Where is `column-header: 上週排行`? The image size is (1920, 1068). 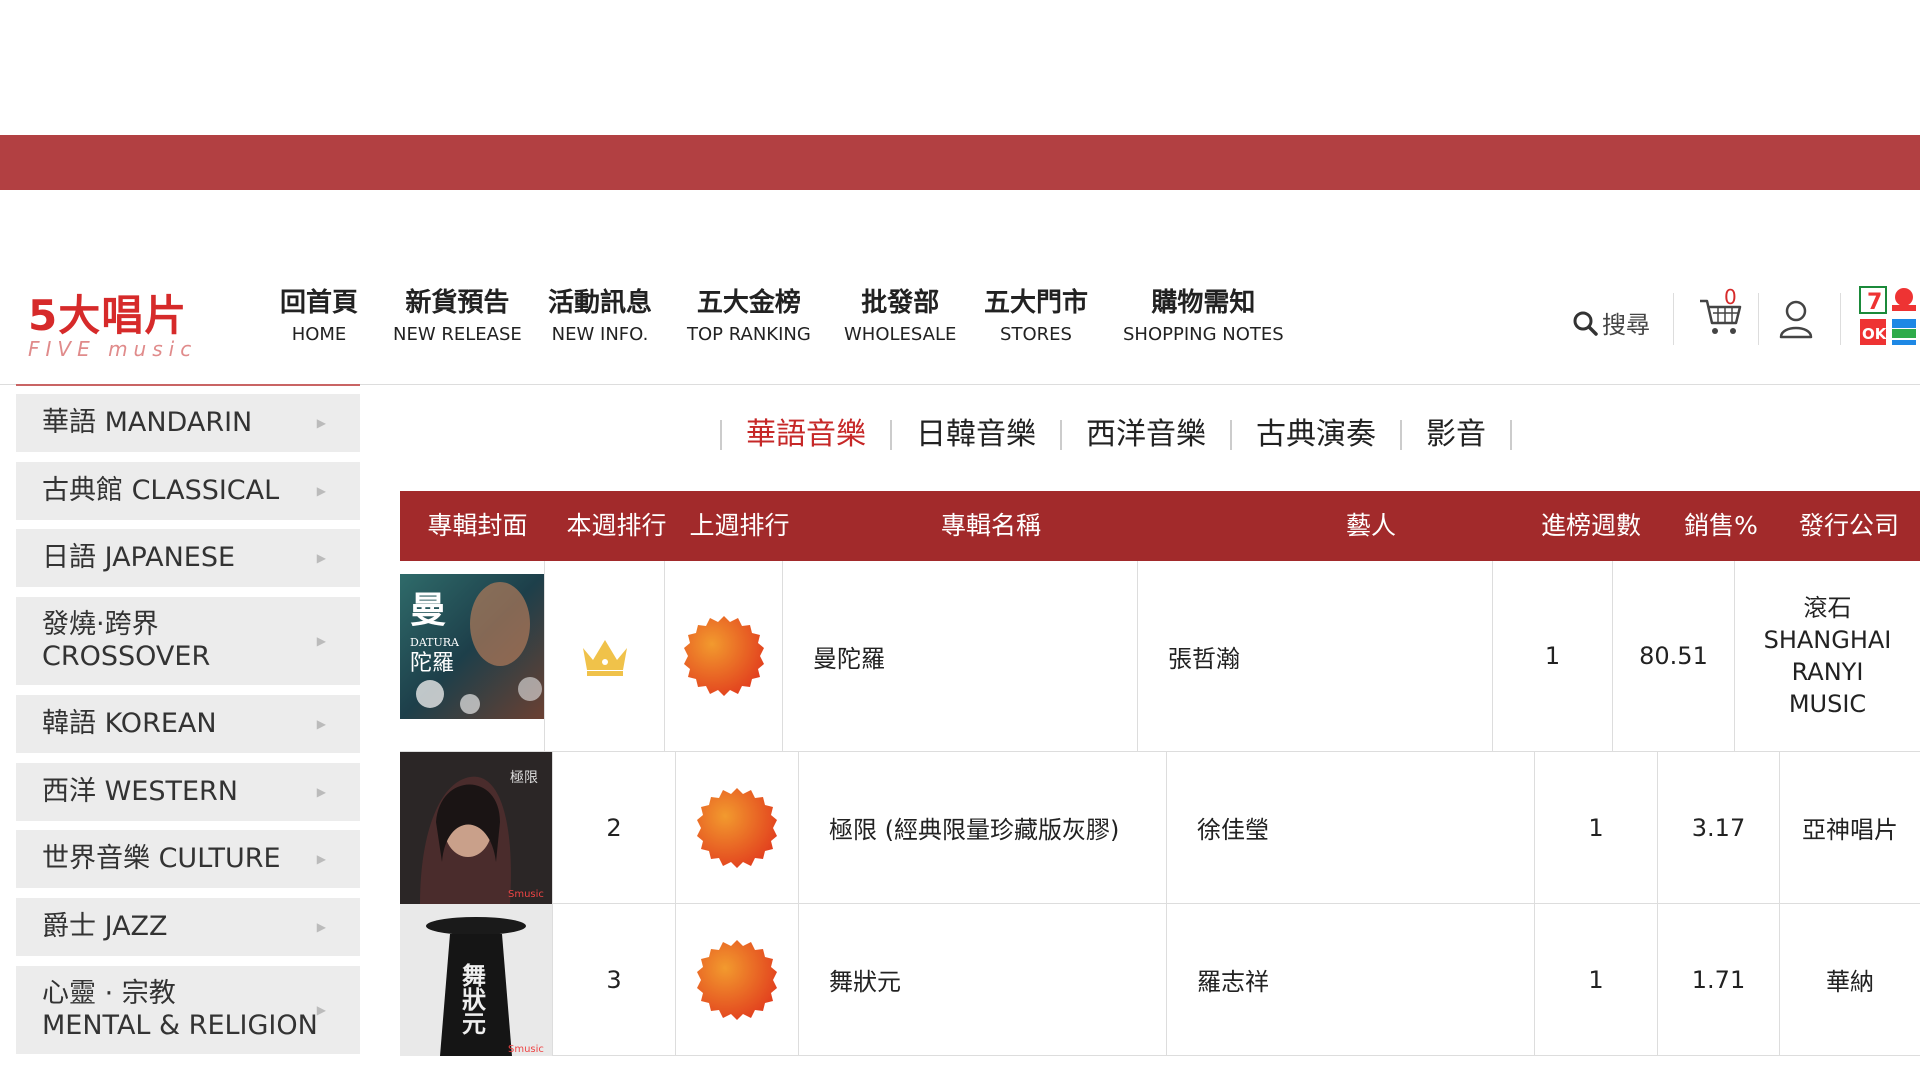 column-header: 上週排行 is located at coordinates (739, 525).